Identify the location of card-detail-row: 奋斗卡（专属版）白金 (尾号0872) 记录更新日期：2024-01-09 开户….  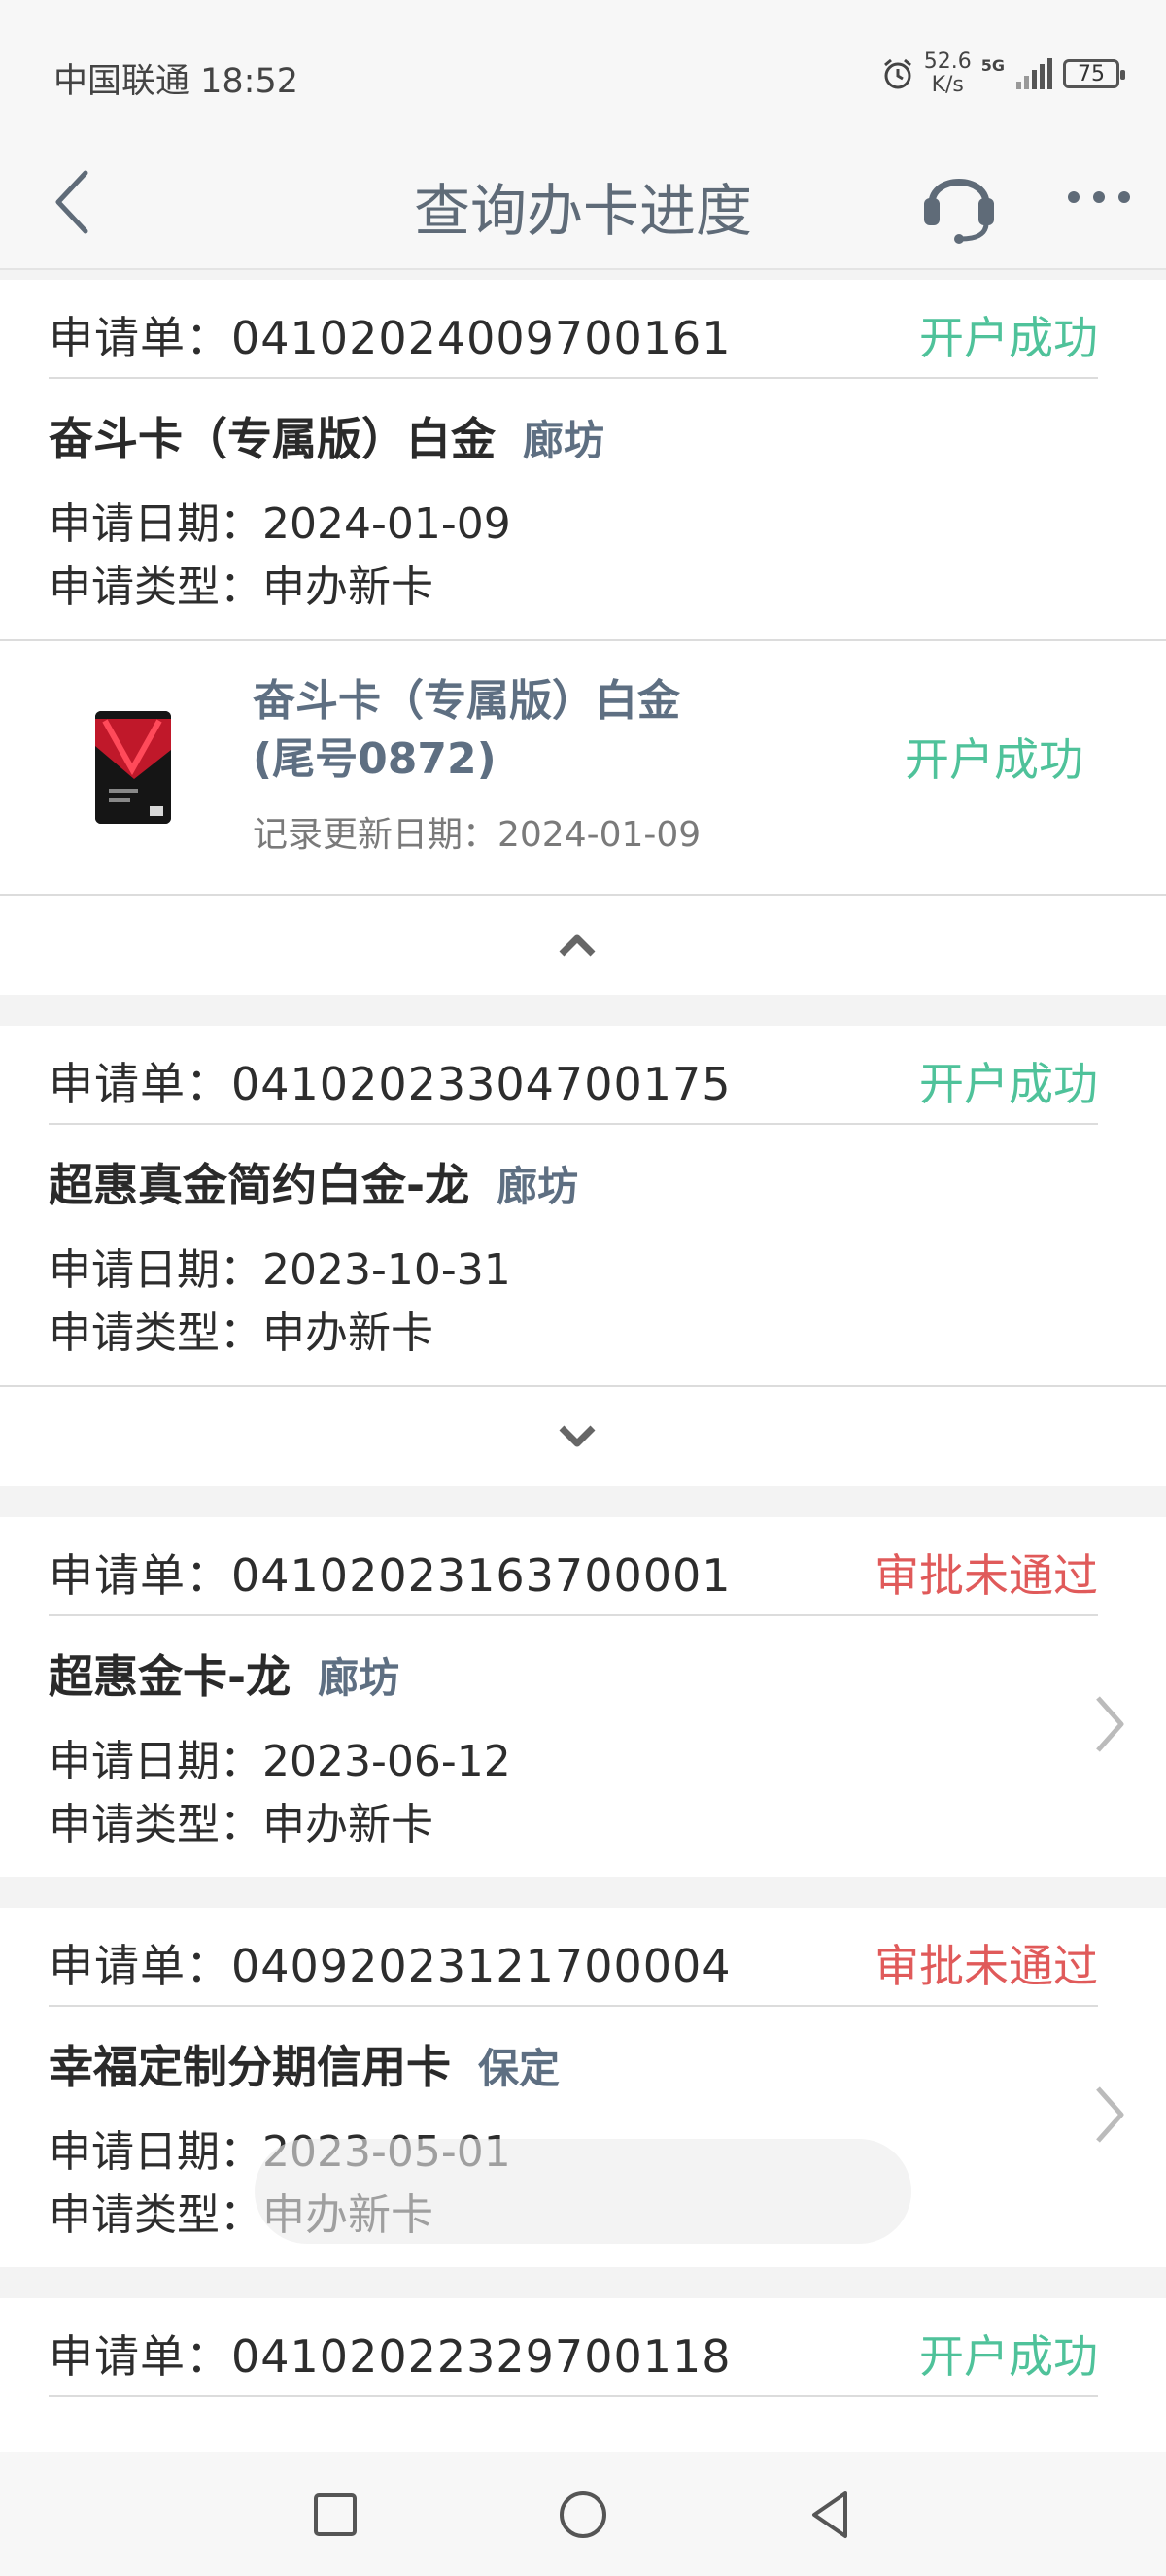
(583, 767).